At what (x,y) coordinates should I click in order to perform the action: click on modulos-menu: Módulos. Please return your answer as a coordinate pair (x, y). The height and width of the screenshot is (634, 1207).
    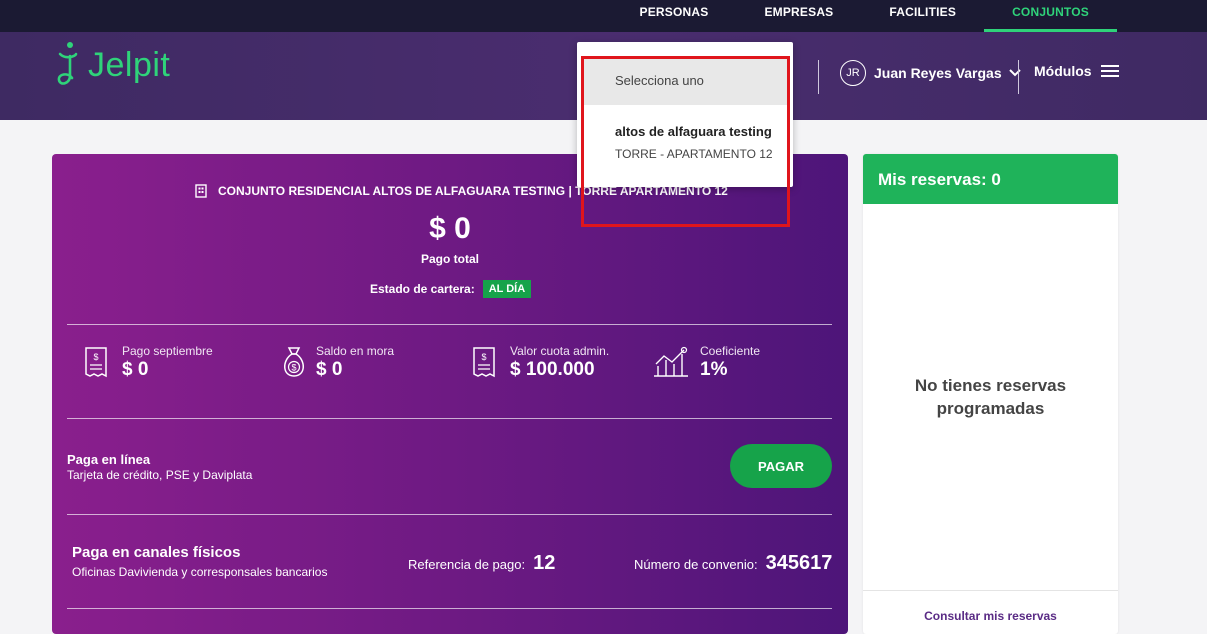
    Looking at the image, I should click on (1077, 71).